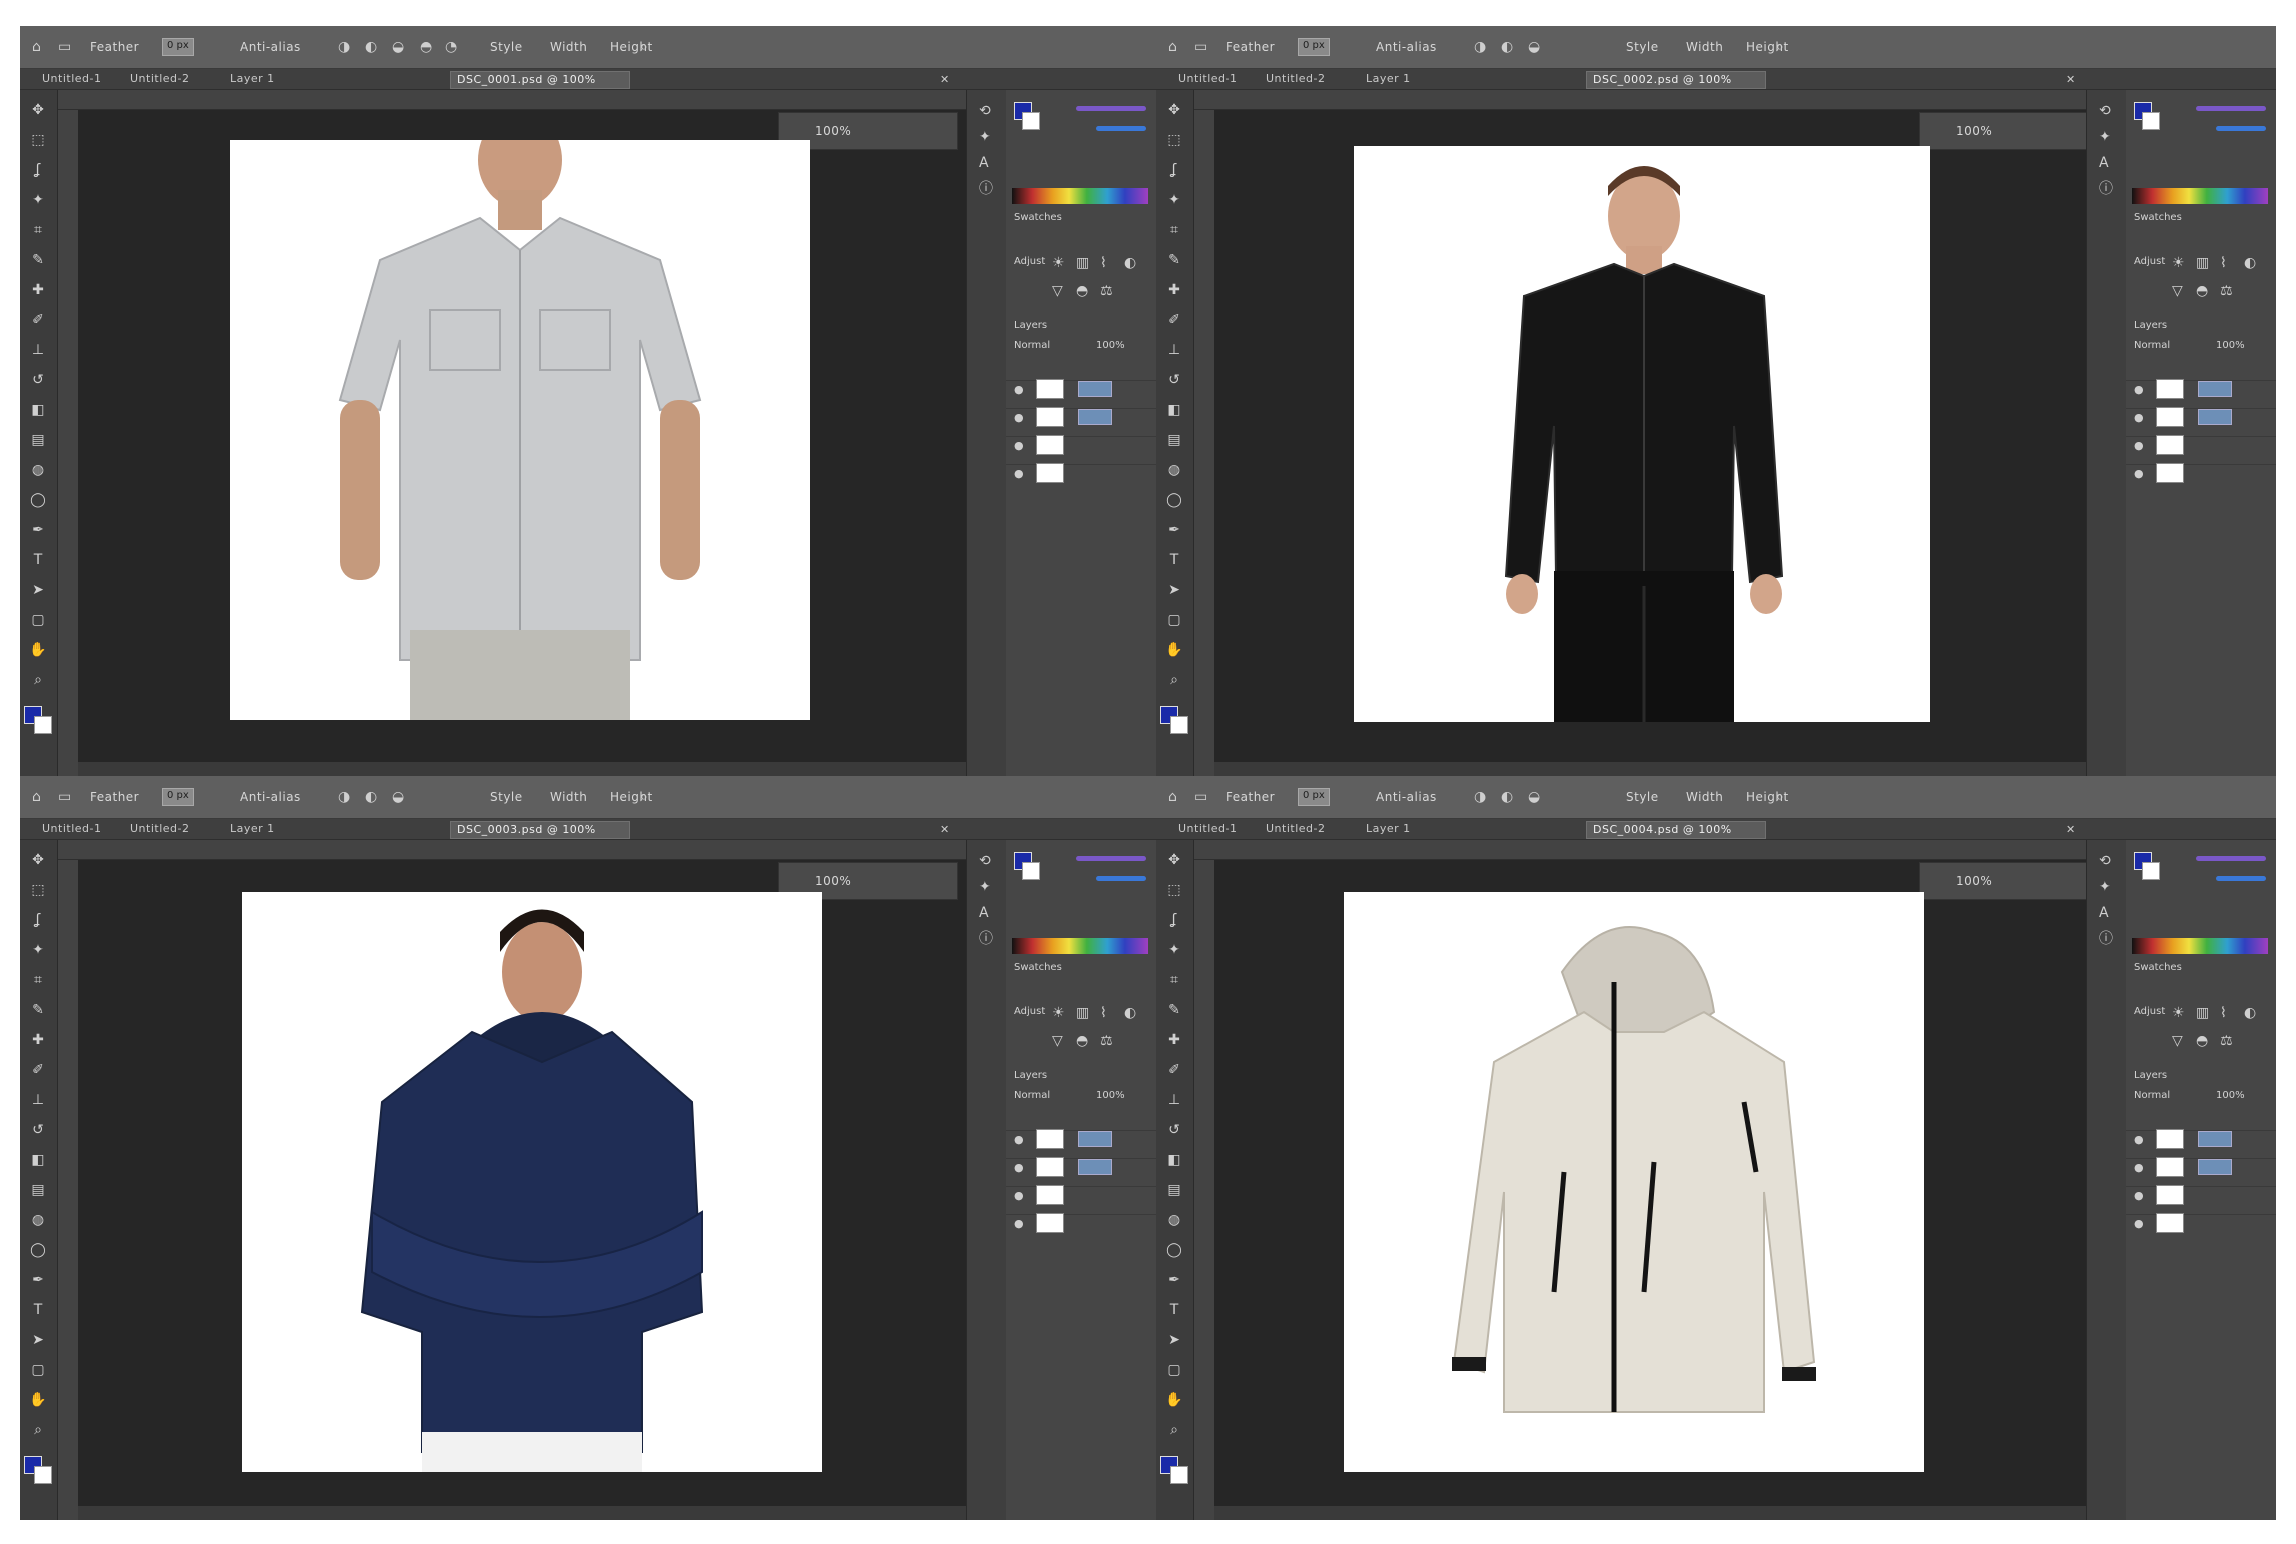 Image resolution: width=2296 pixels, height=1544 pixels. What do you see at coordinates (1029, 261) in the screenshot?
I see `adjust-label: Adjust` at bounding box center [1029, 261].